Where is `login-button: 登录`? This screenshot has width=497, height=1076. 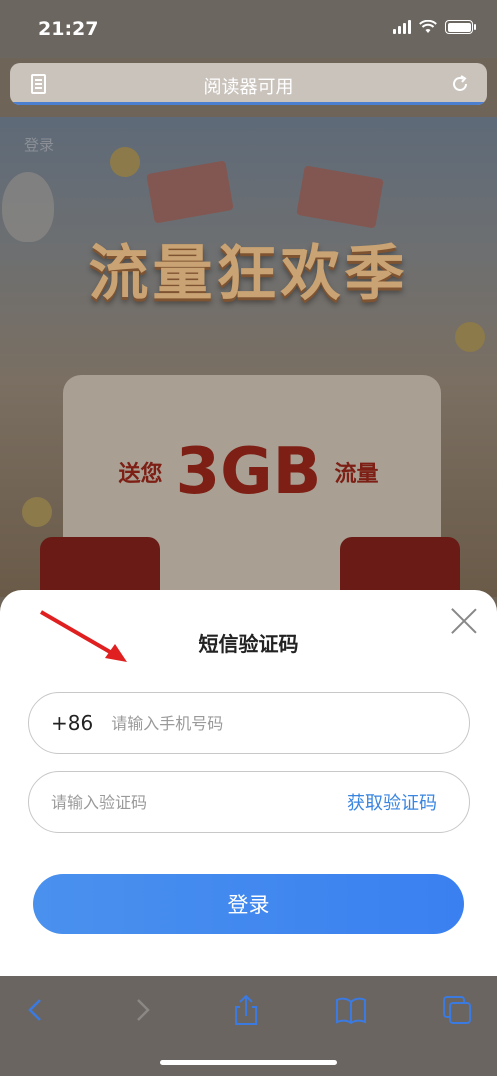 login-button: 登录 is located at coordinates (248, 904).